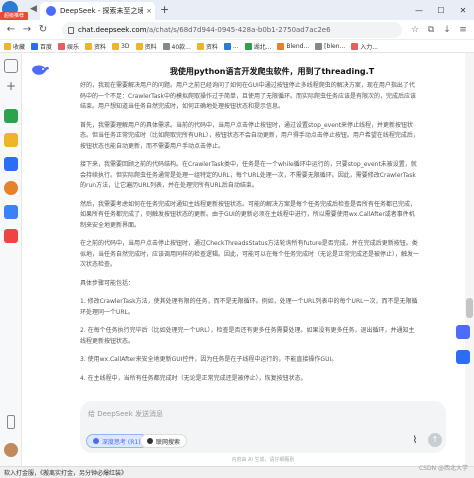 This screenshot has width=474, height=478. I want to click on avatar, so click(11, 450).